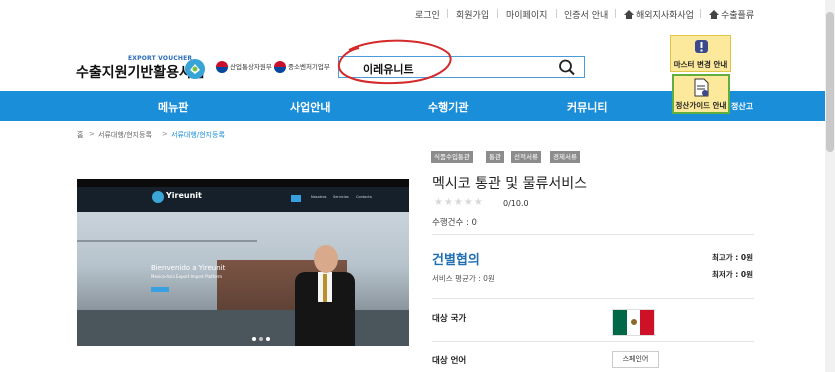 The width and height of the screenshot is (835, 372). Describe the element at coordinates (125, 135) in the screenshot. I see `breadcrumb-category: 서류대행/현지등록` at that location.